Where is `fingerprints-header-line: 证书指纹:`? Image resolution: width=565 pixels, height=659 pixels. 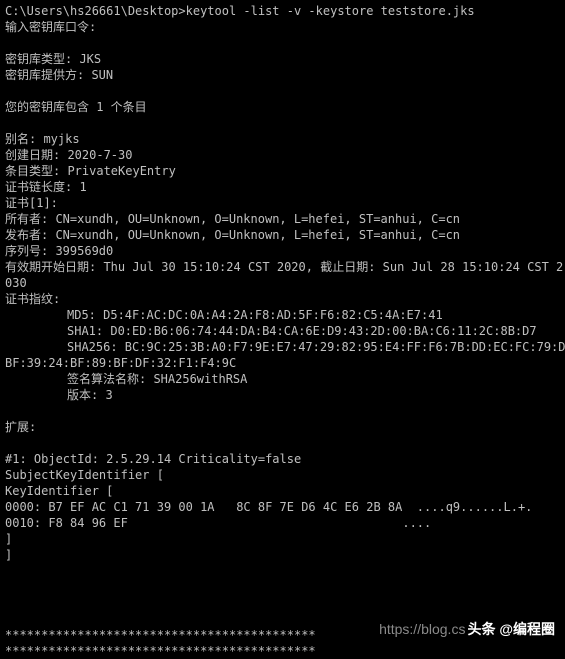
fingerprints-header-line: 证书指纹: is located at coordinates (33, 299).